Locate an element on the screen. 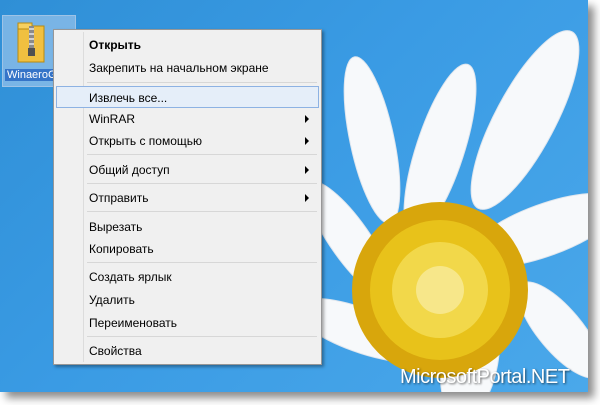 This screenshot has height=405, width=600. menu-item-winrar: WinRAR is located at coordinates (187, 119).